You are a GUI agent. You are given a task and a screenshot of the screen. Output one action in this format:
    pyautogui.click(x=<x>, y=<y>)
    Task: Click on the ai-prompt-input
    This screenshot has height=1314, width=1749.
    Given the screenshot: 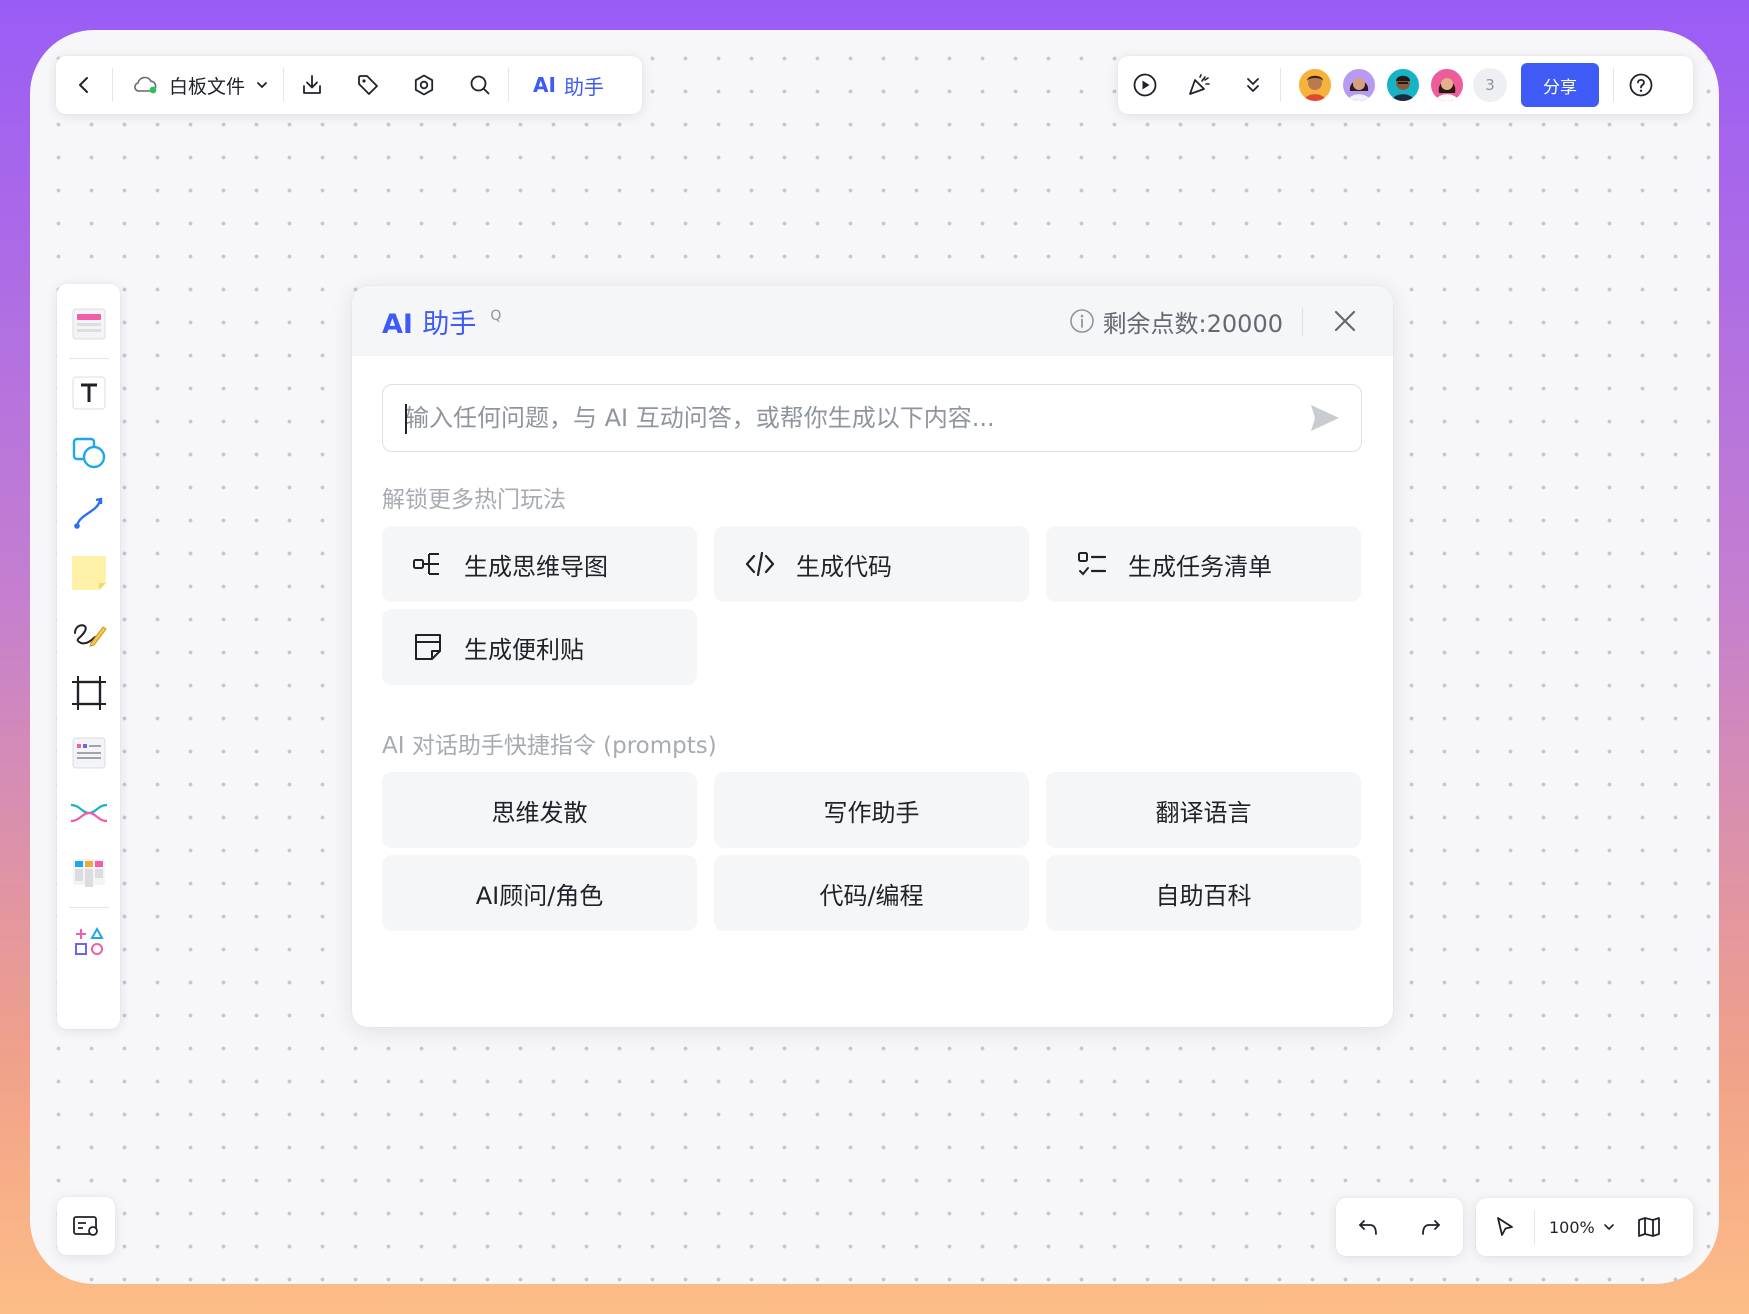 What is the action you would take?
    pyautogui.click(x=840, y=418)
    